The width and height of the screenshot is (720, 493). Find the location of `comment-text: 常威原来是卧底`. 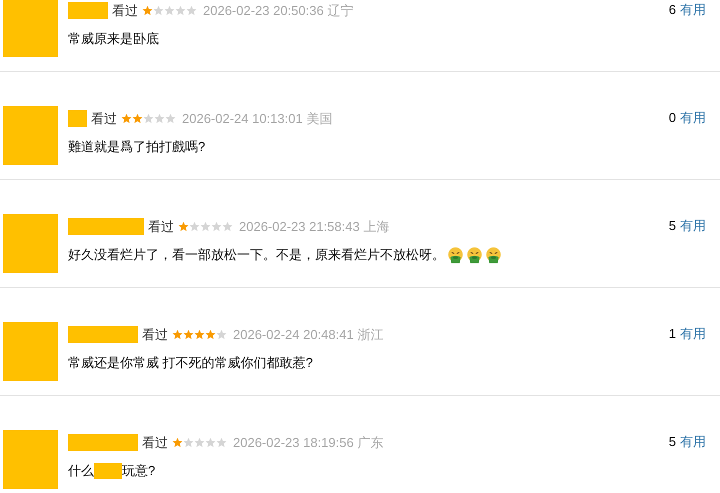

comment-text: 常威原来是卧底 is located at coordinates (113, 39).